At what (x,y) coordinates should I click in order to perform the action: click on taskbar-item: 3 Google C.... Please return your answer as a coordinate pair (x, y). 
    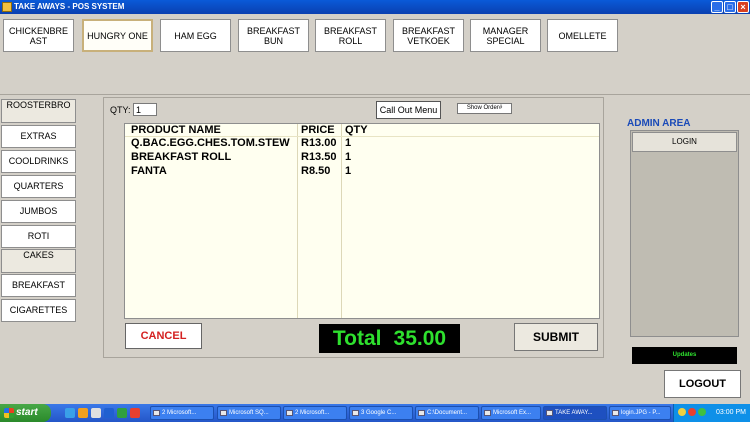
    Looking at the image, I should click on (381, 413).